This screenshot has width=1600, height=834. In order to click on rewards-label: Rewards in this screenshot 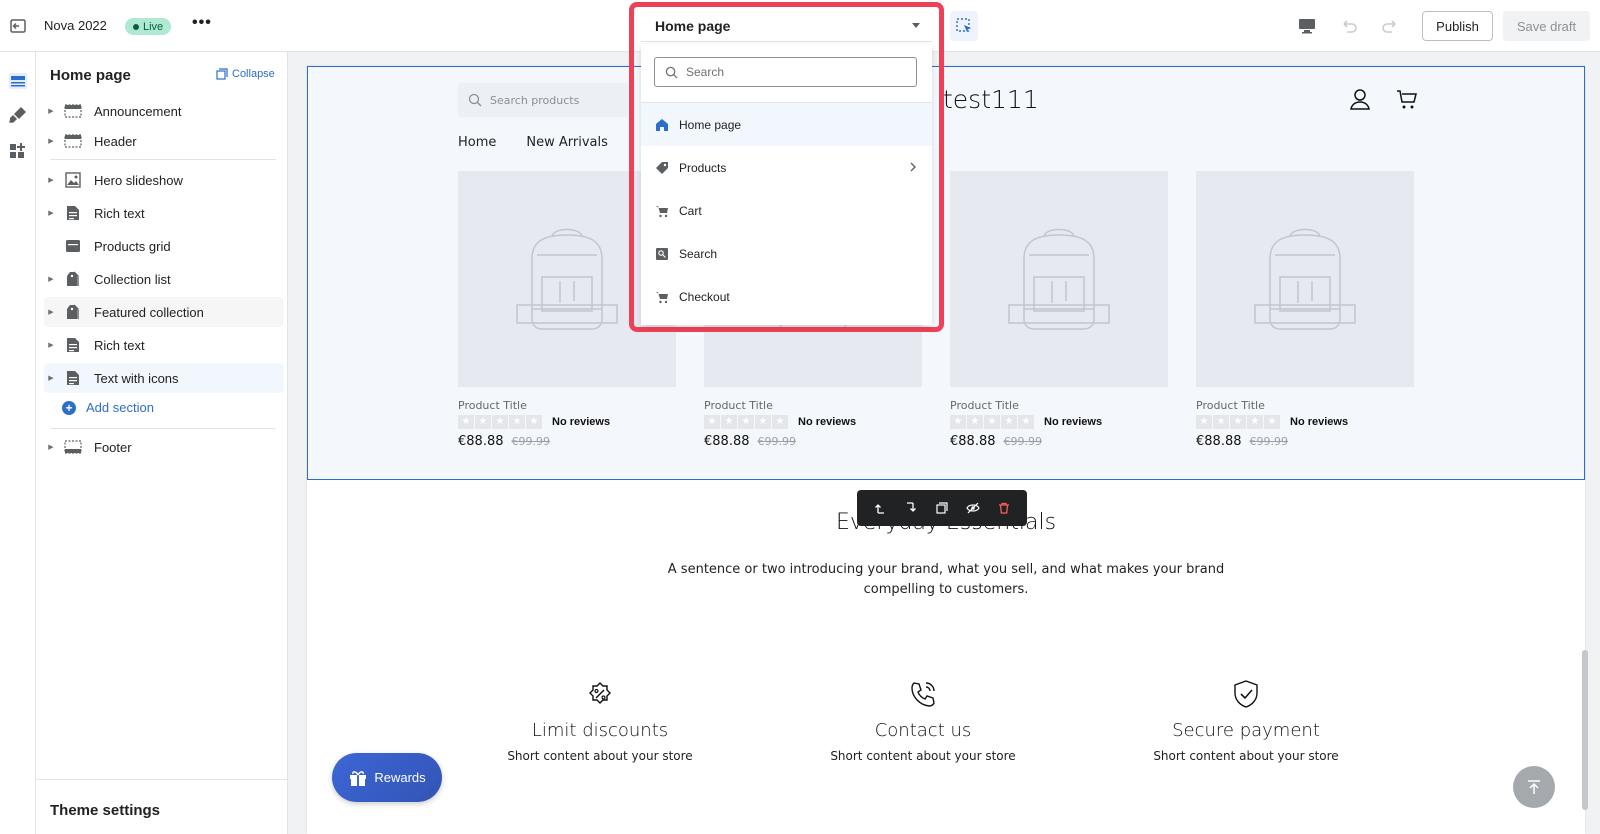, I will do `click(400, 777)`.